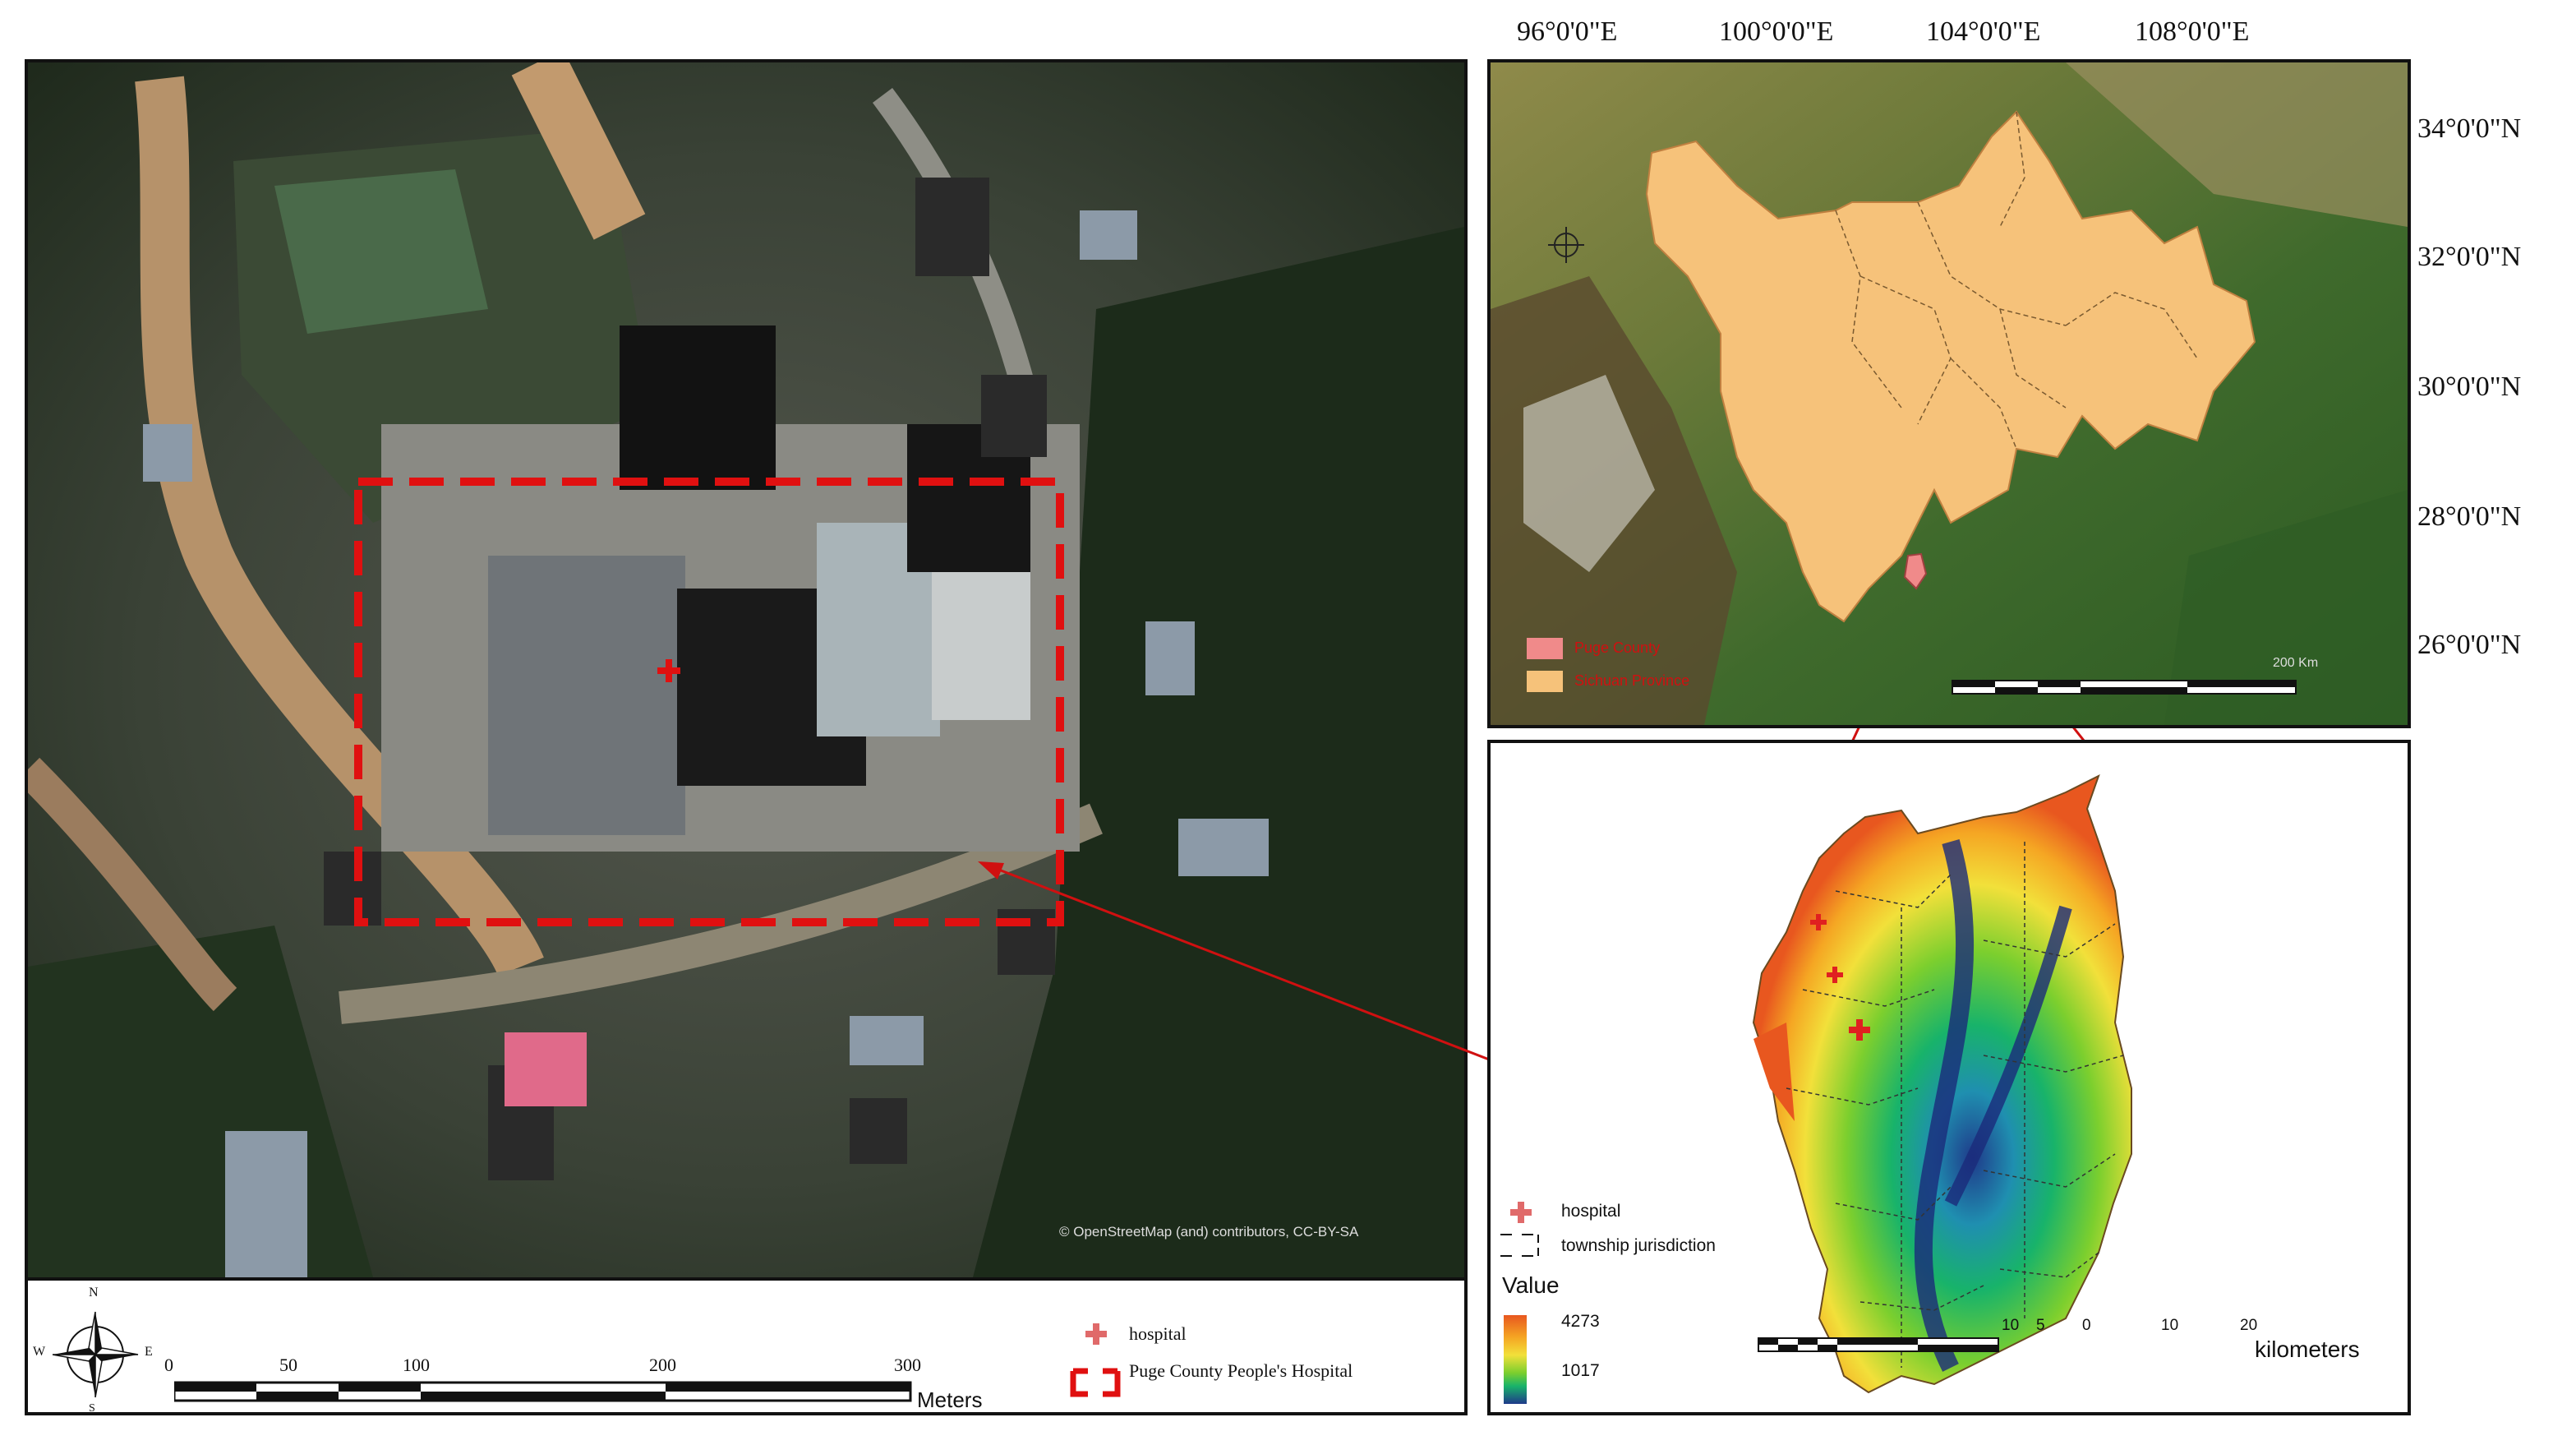 This screenshot has width=2576, height=1445. I want to click on dem-legend-hospital-label: hospital, so click(1591, 1211).